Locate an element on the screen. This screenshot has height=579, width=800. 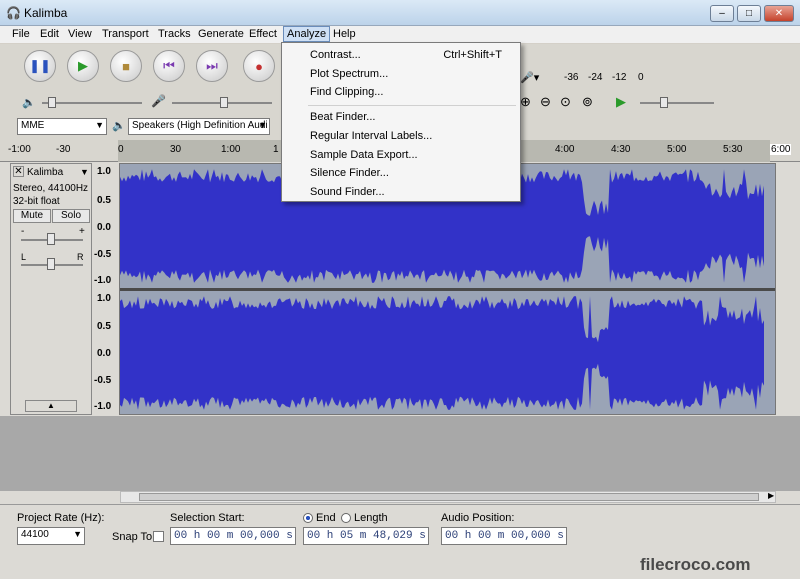
scrollbar-thumb is located at coordinates (449, 497).